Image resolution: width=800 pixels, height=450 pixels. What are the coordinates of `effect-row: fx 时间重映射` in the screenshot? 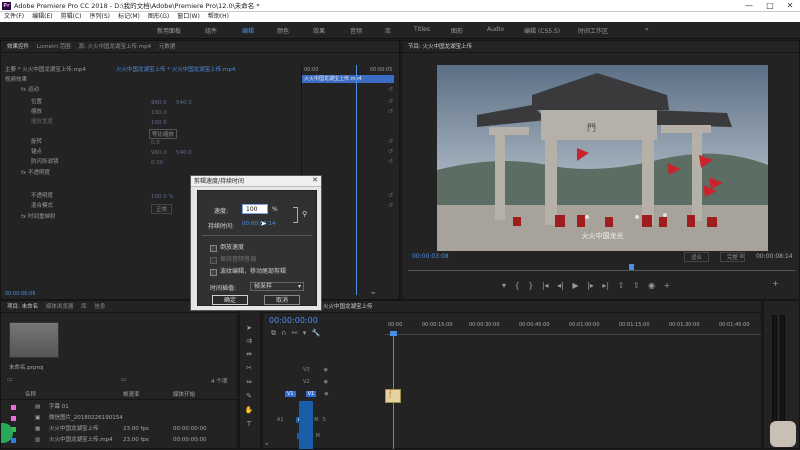 It's located at (38, 217).